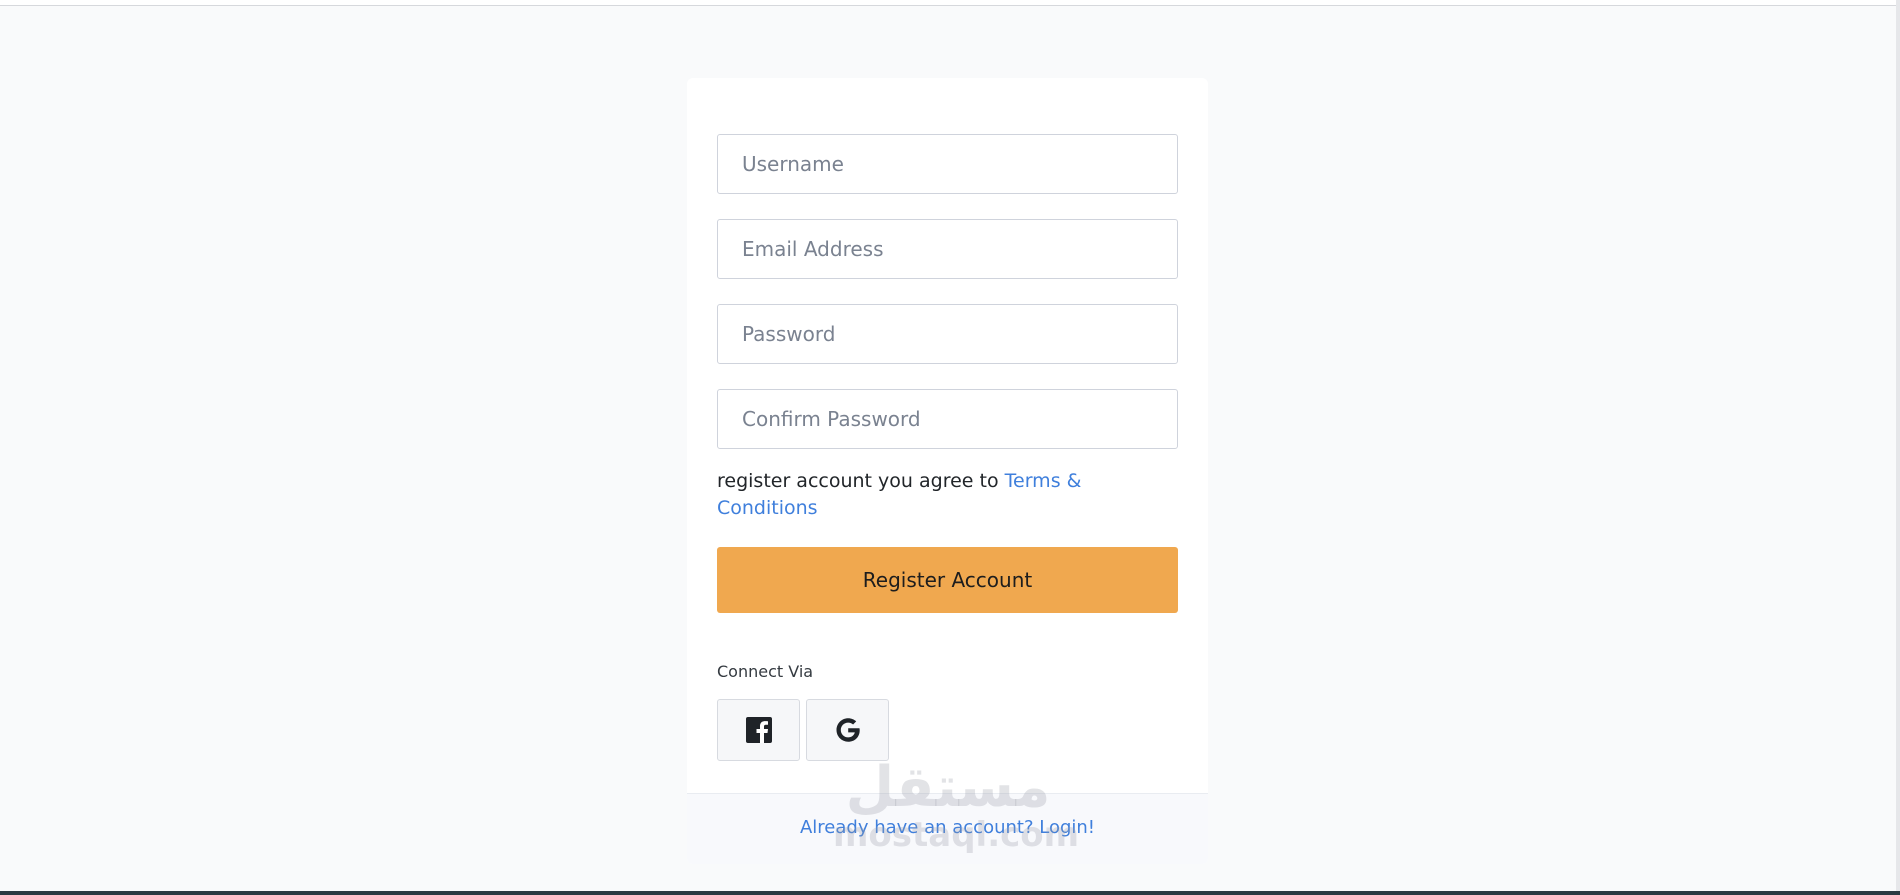 The width and height of the screenshot is (1900, 895). I want to click on bottom-edge, so click(950, 893).